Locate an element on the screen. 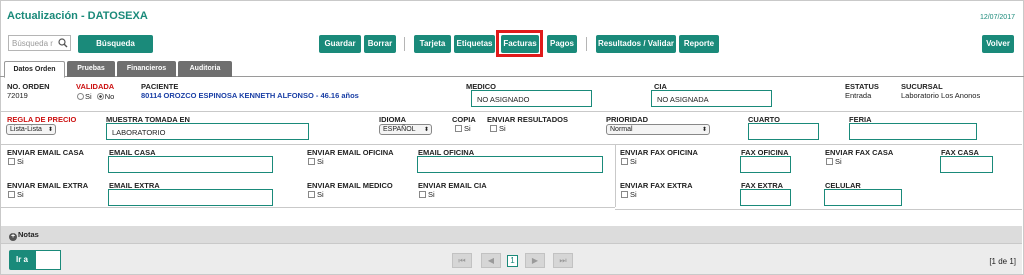 The width and height of the screenshot is (1024, 275). no-orden-label: NO. ORDEN is located at coordinates (28, 86).